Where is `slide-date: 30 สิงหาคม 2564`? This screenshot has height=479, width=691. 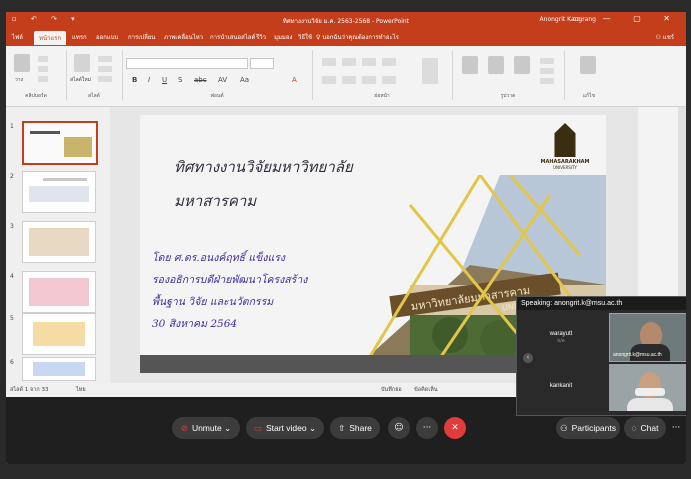
slide-date: 30 สิงหาคม 2564 is located at coordinates (195, 324).